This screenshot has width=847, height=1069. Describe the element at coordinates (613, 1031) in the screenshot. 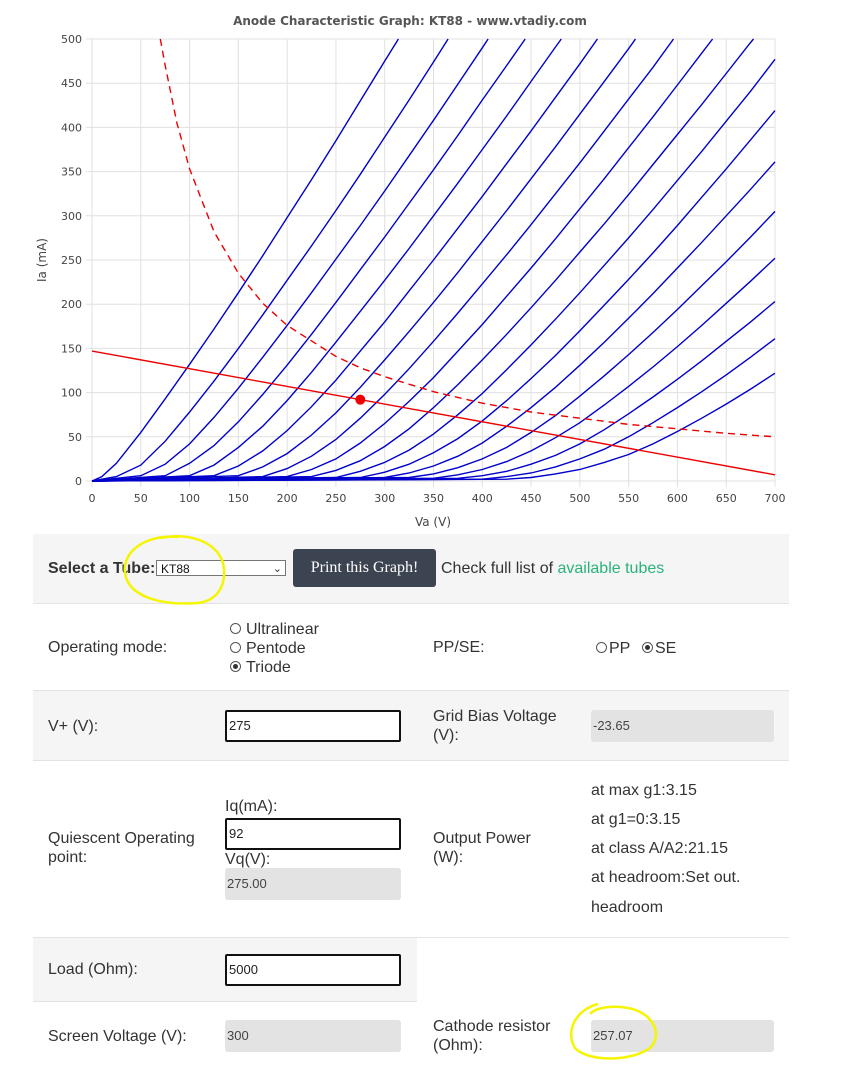

I see `highlight-circle-cathode-value` at that location.